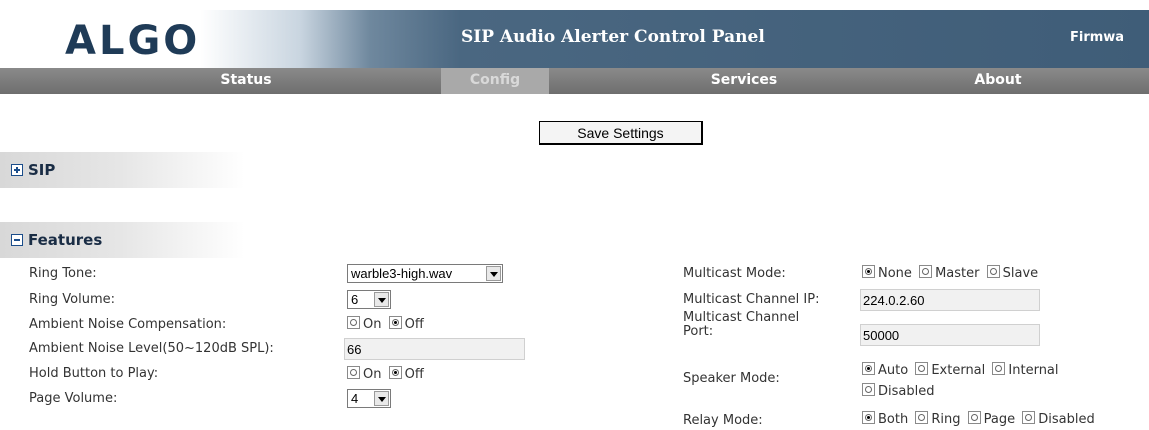 This screenshot has width=1149, height=430. Describe the element at coordinates (906, 391) in the screenshot. I see `sp-disabled-label: Disabled` at that location.